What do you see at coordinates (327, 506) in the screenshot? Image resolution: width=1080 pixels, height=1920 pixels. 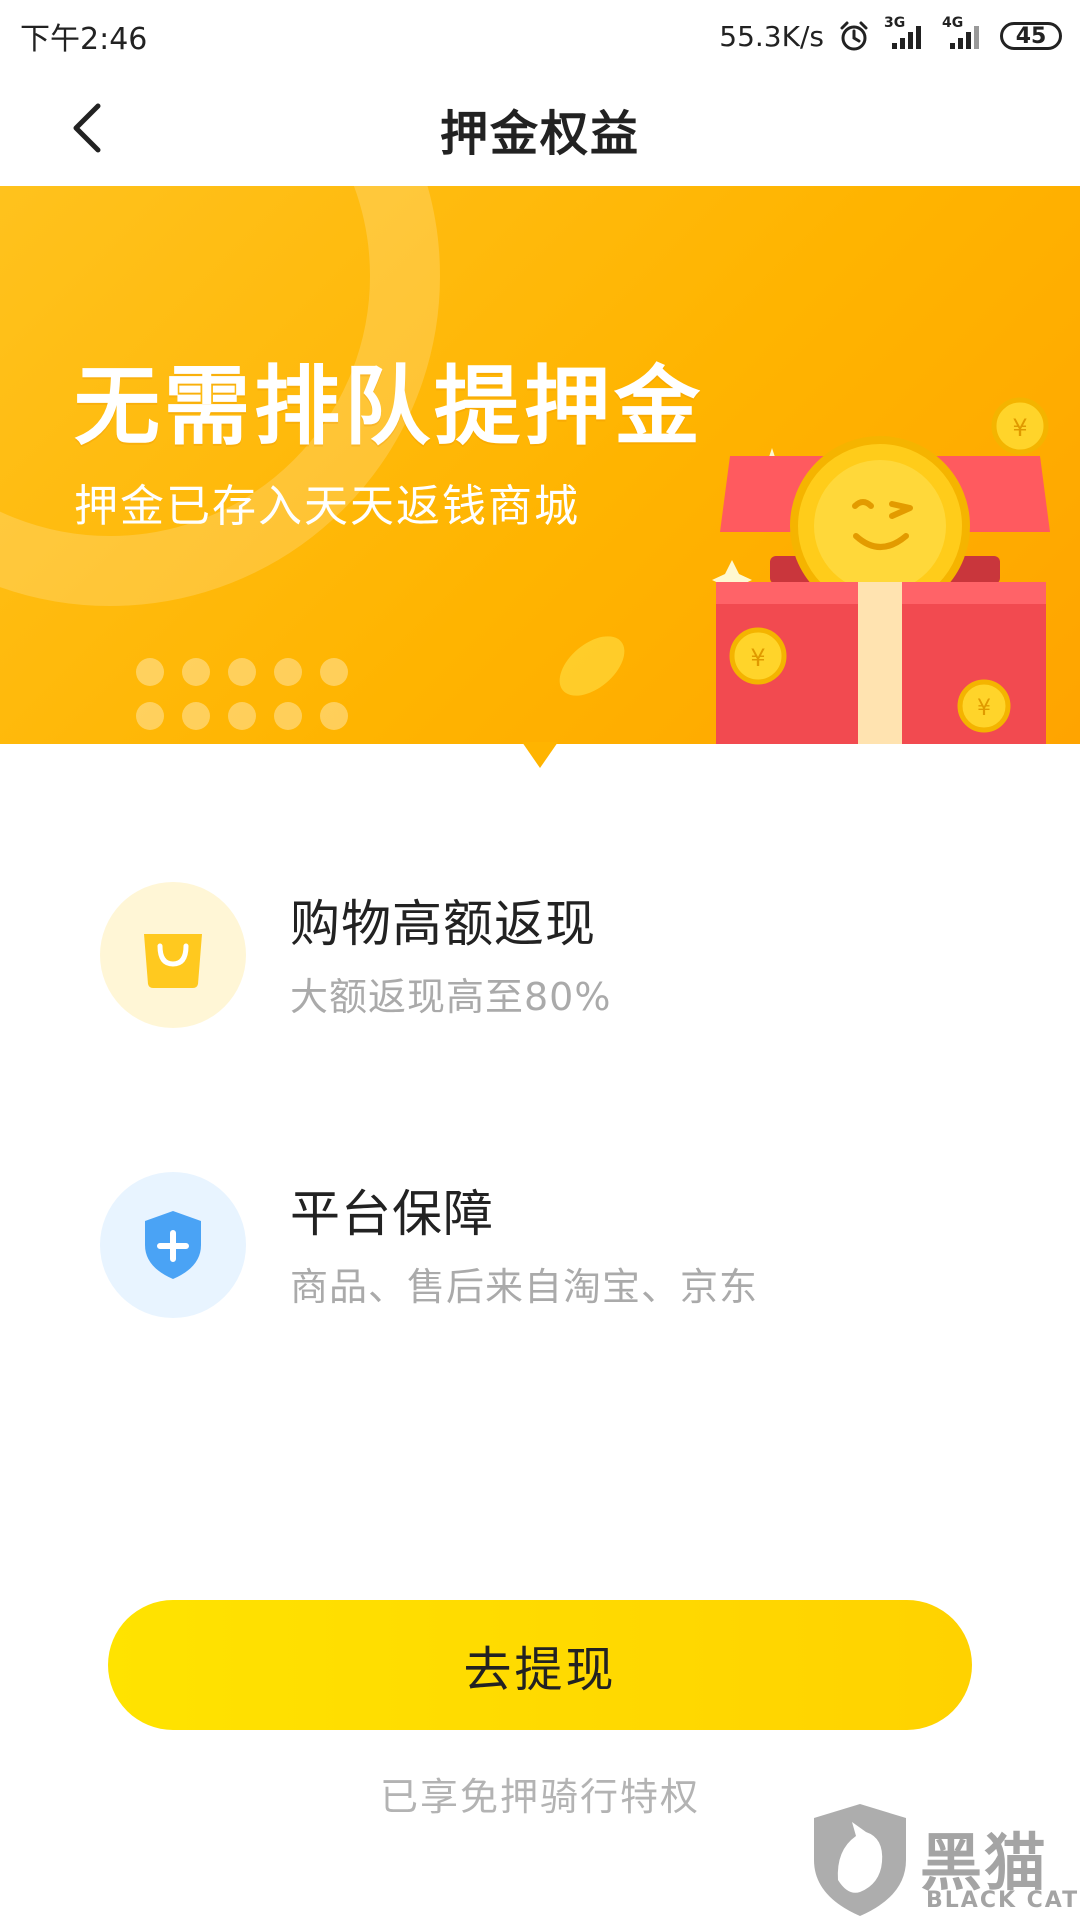 I see `banner-subtitle: 押金已存入天天返钱商城` at bounding box center [327, 506].